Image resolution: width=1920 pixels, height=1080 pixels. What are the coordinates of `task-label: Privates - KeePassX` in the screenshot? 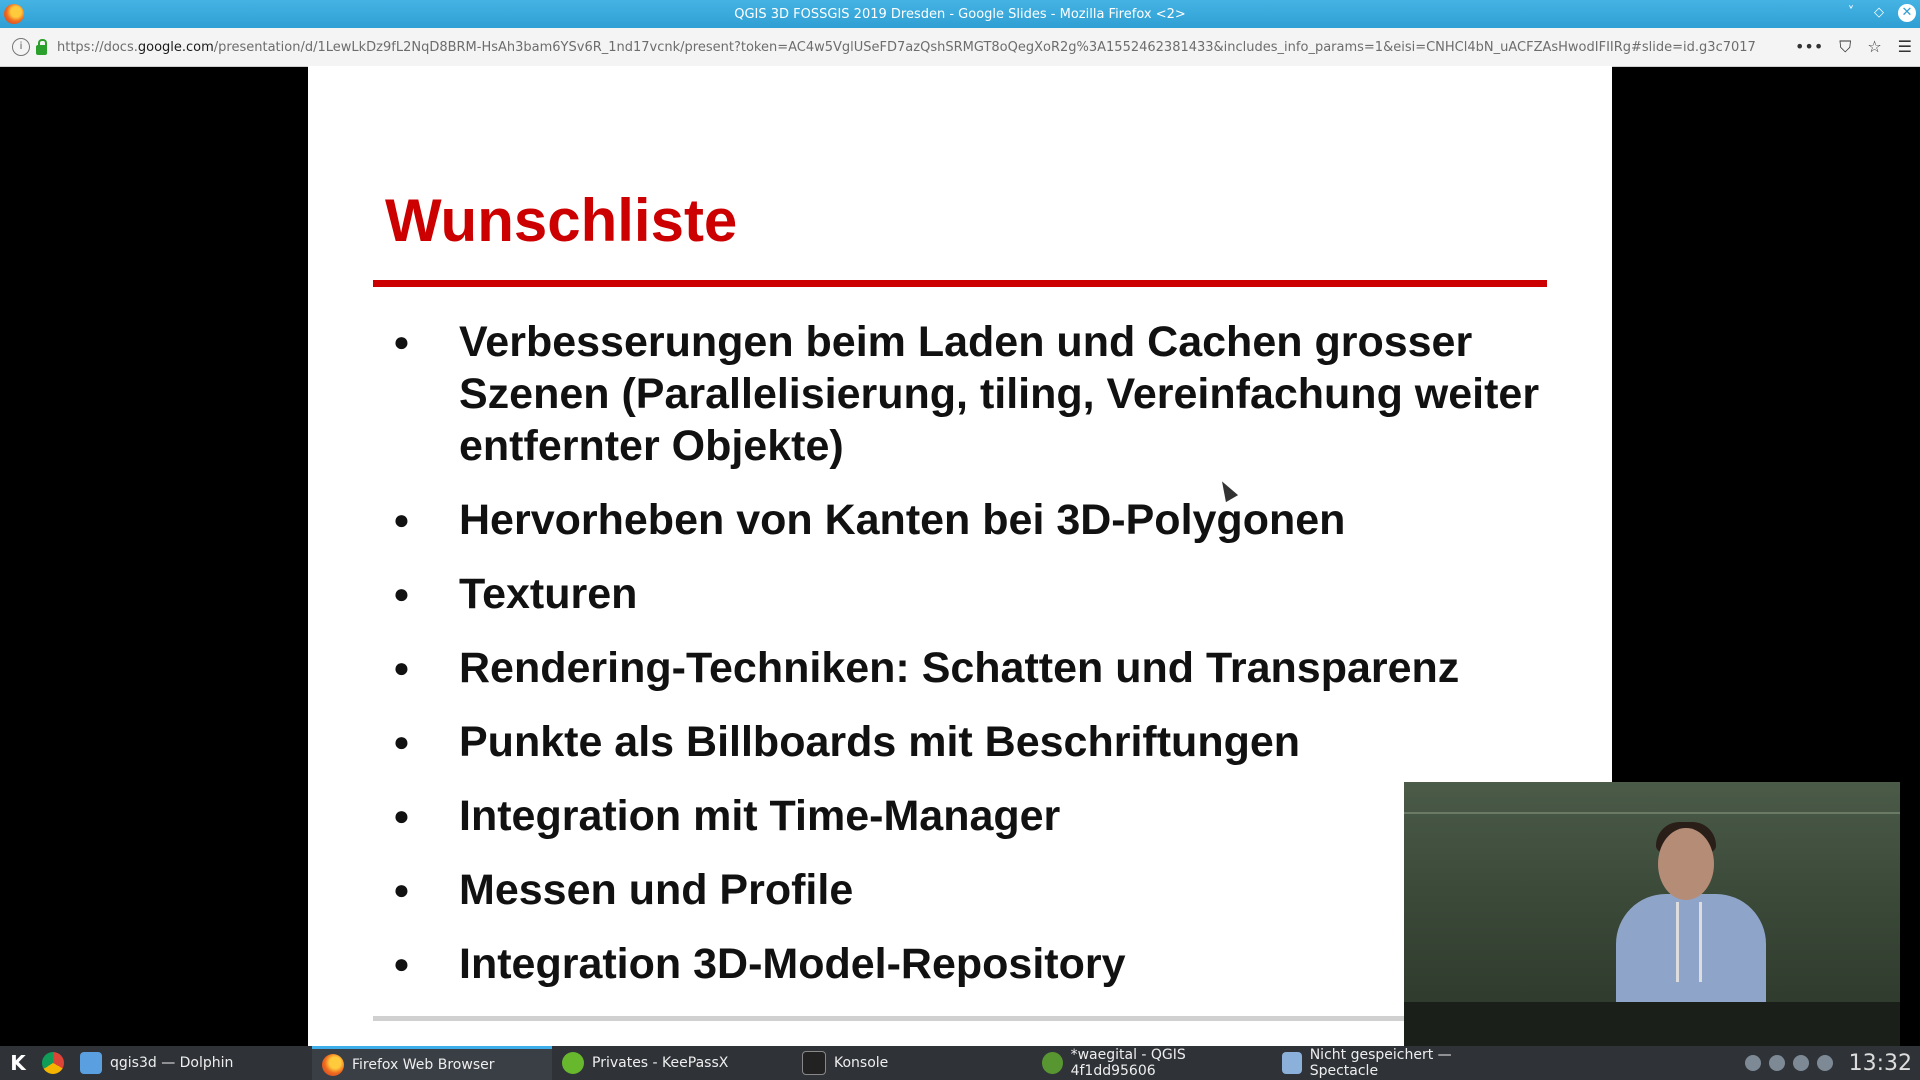 It's located at (660, 1063).